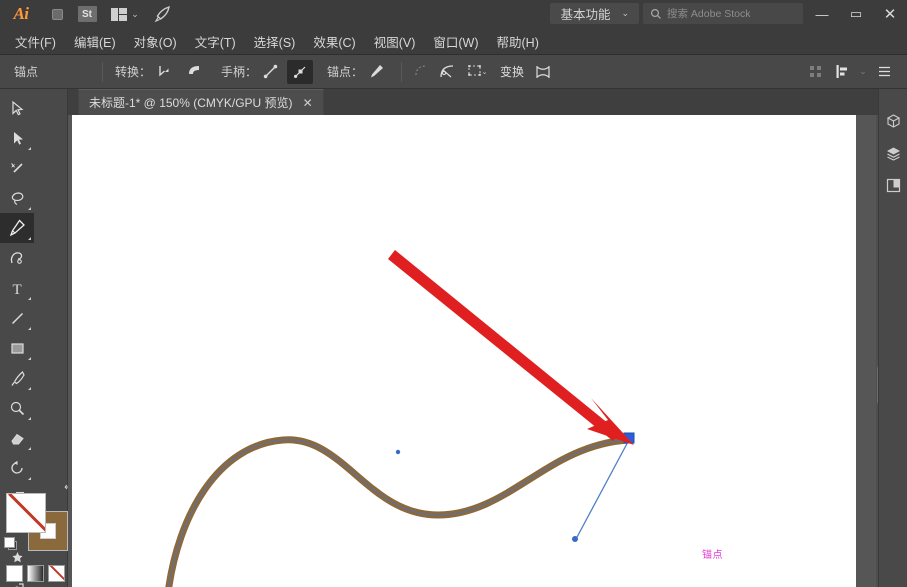 This screenshot has width=907, height=587. I want to click on stock-search-input: 搜索 Adobe Stock, so click(723, 13).